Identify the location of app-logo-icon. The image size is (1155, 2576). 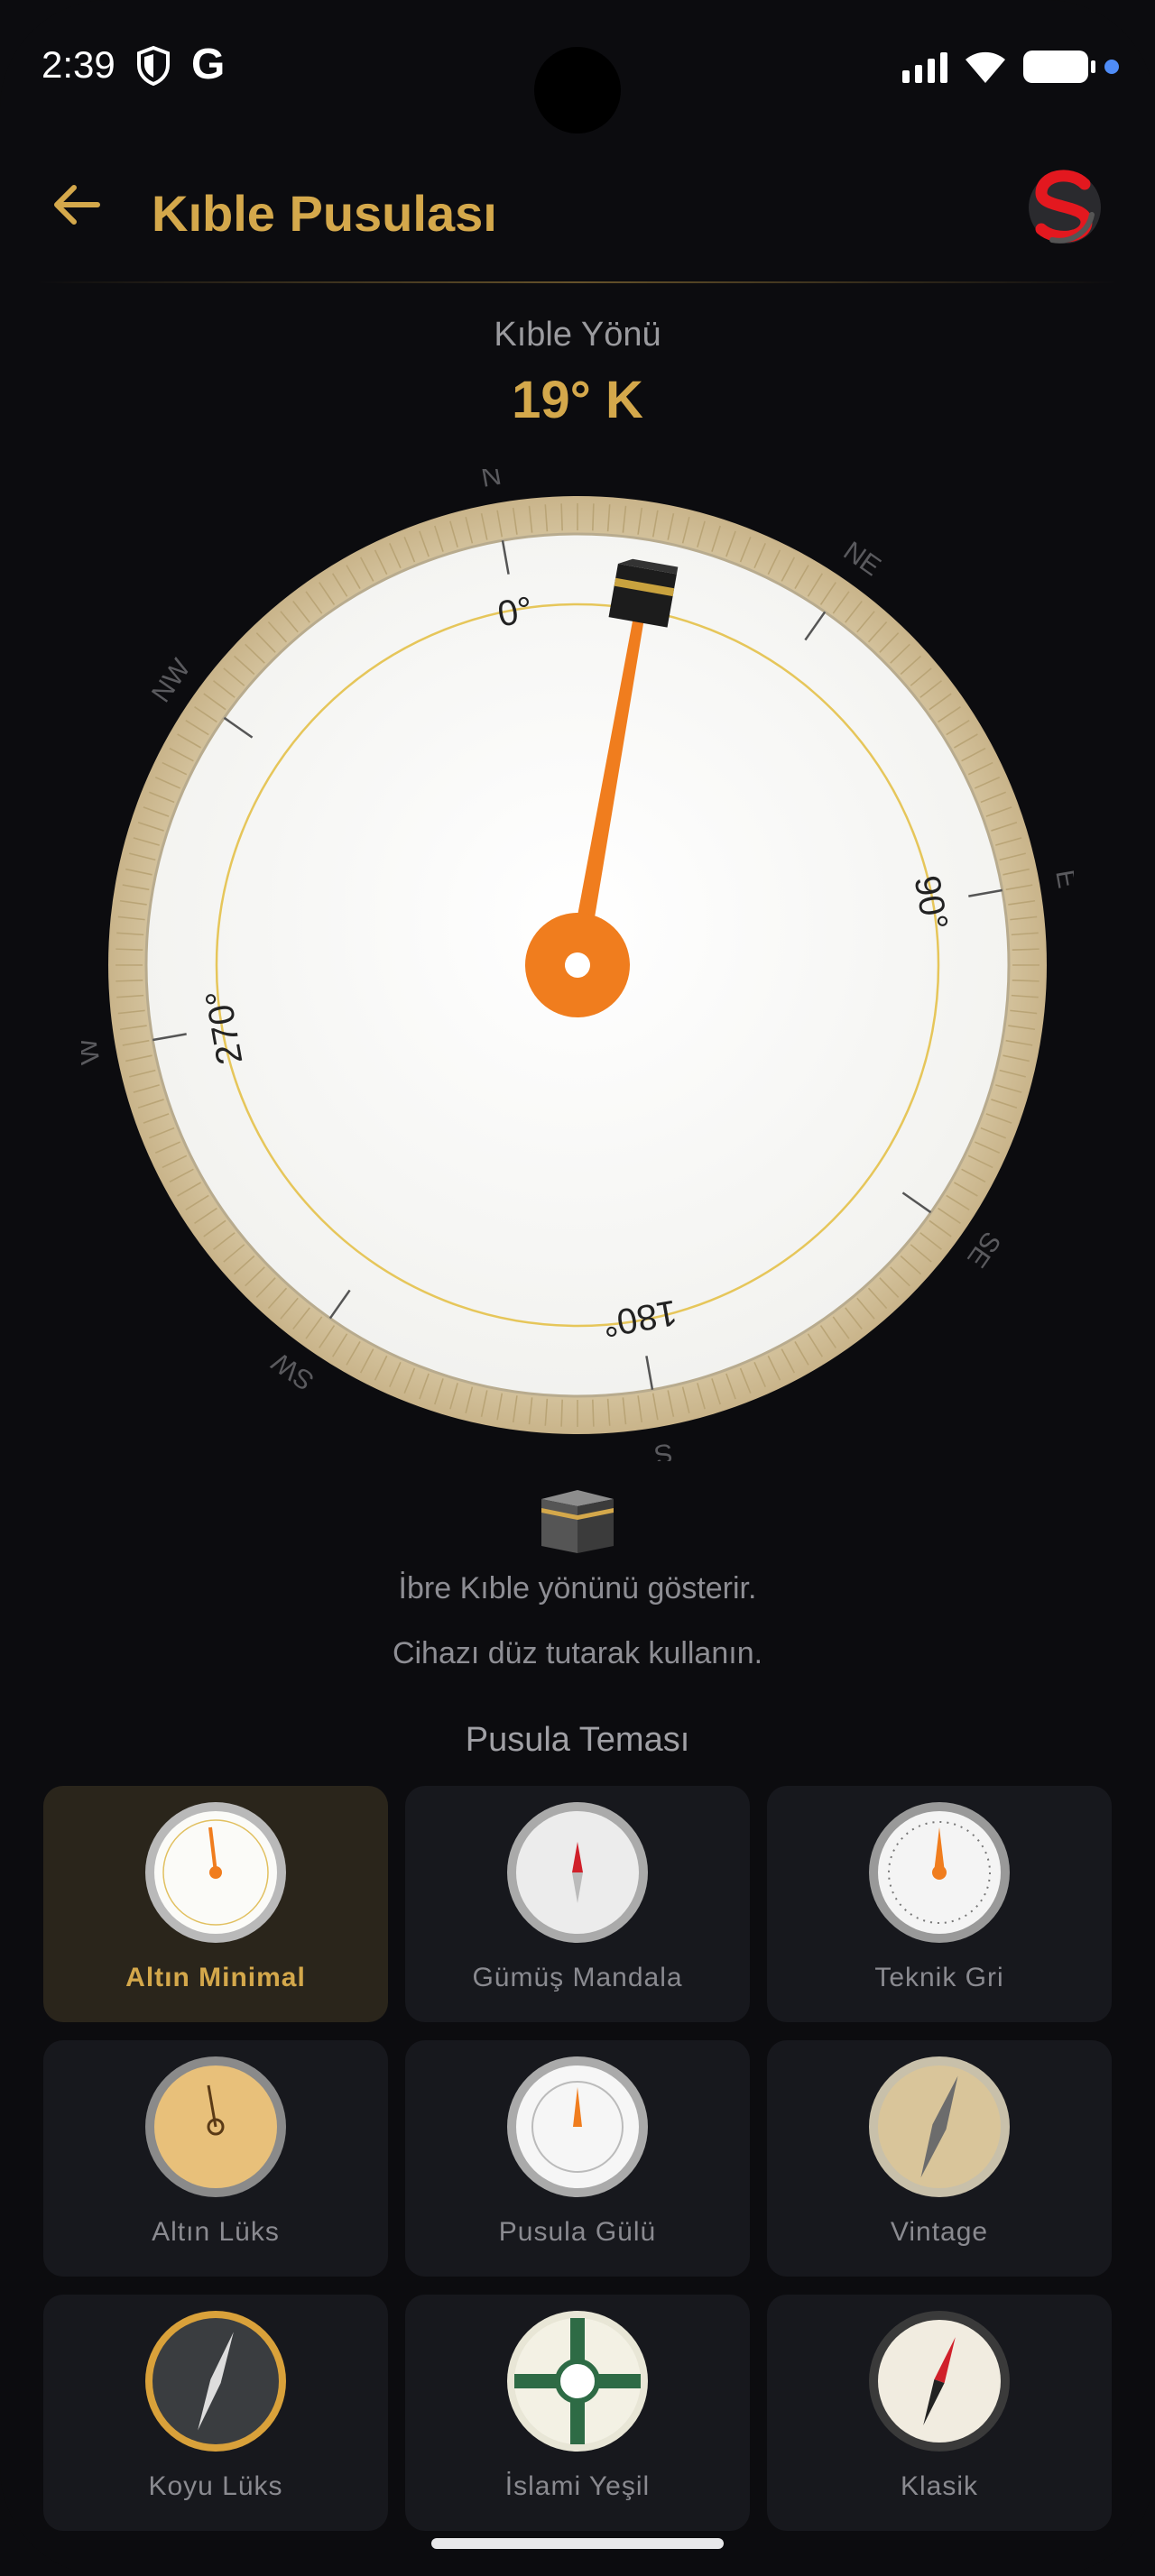
(1065, 206).